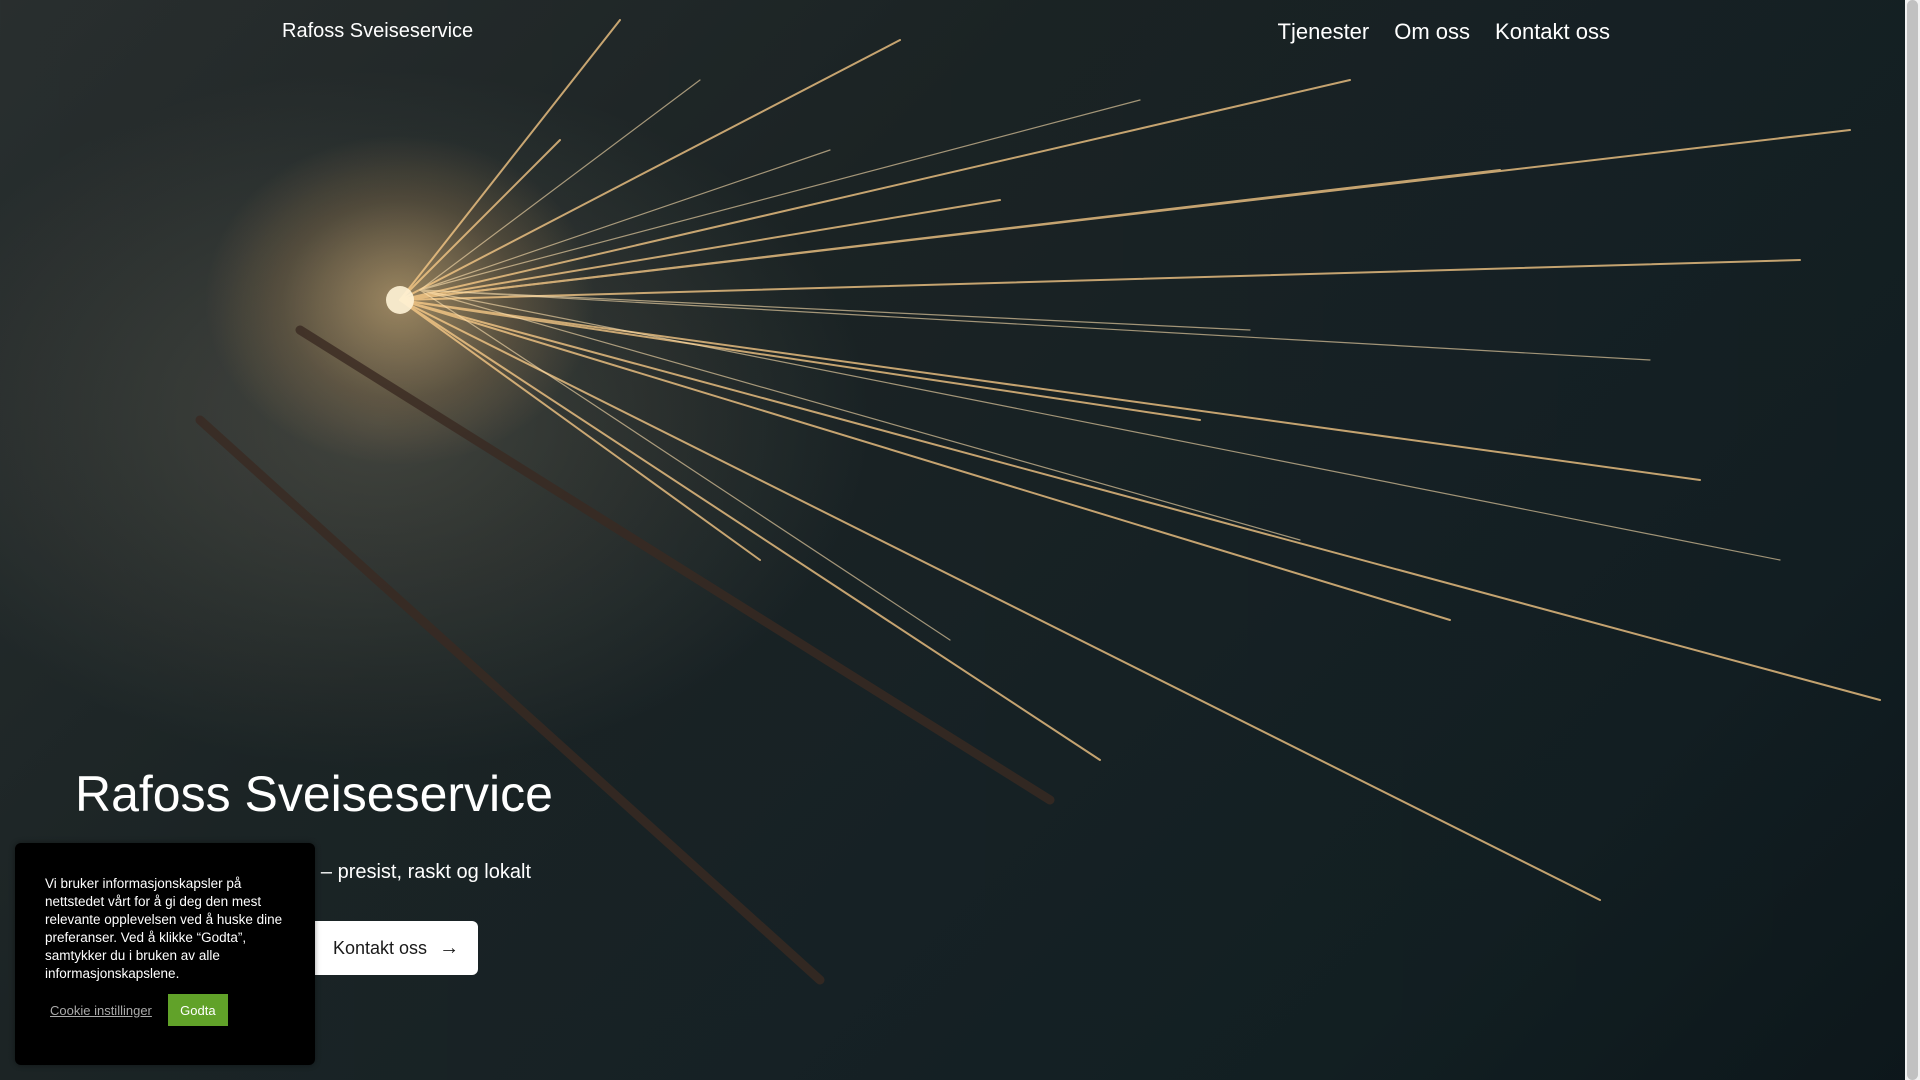 Image resolution: width=1920 pixels, height=1080 pixels. What do you see at coordinates (1552, 32) in the screenshot?
I see `nav-item-kontakt-oss: Kontakt oss` at bounding box center [1552, 32].